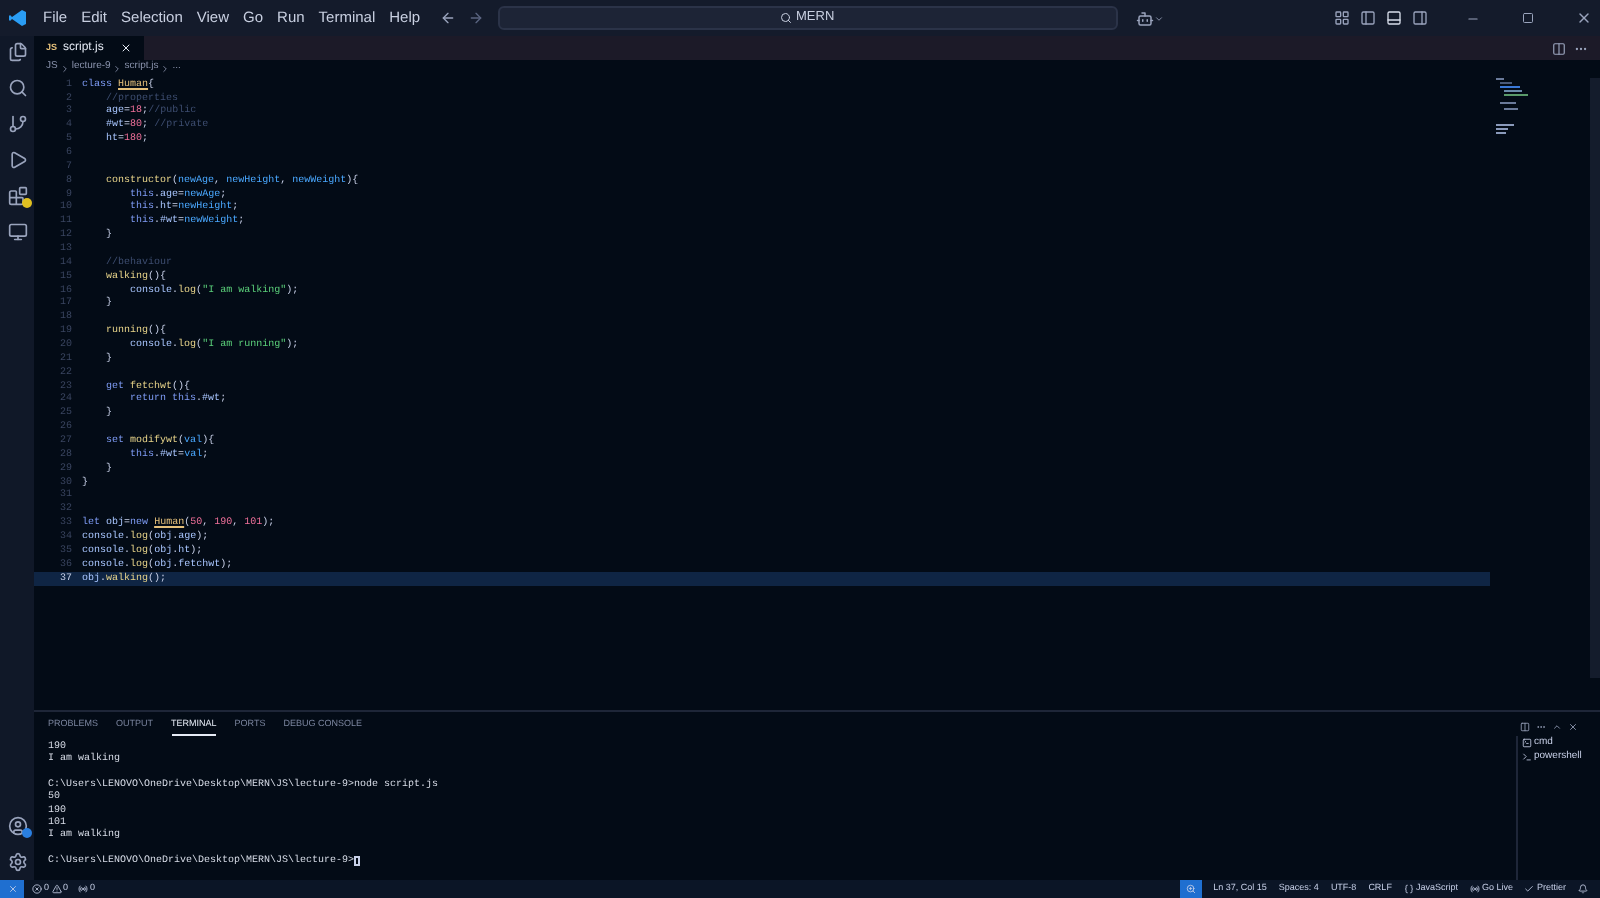 The width and height of the screenshot is (1600, 898). Describe the element at coordinates (18, 18) in the screenshot. I see `app-logo-icon` at that location.